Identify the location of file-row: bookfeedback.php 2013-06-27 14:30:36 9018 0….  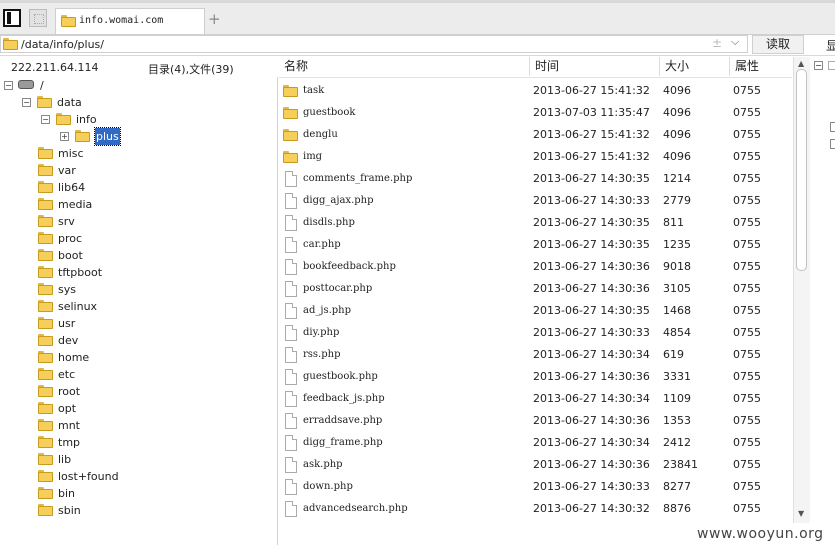
(535, 267).